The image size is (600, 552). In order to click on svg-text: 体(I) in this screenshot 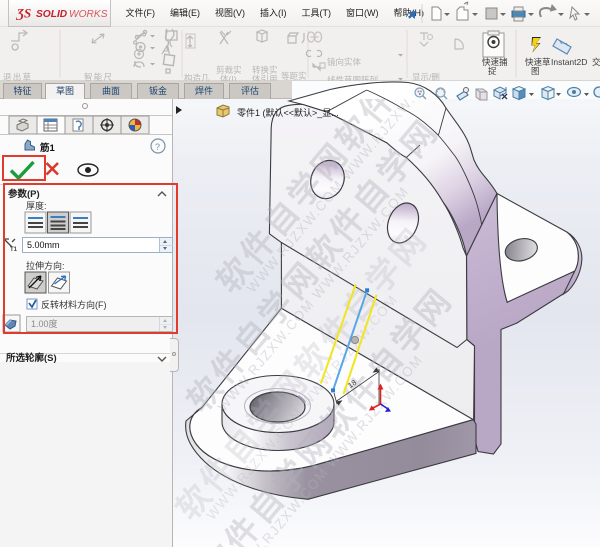, I will do `click(228, 77)`.